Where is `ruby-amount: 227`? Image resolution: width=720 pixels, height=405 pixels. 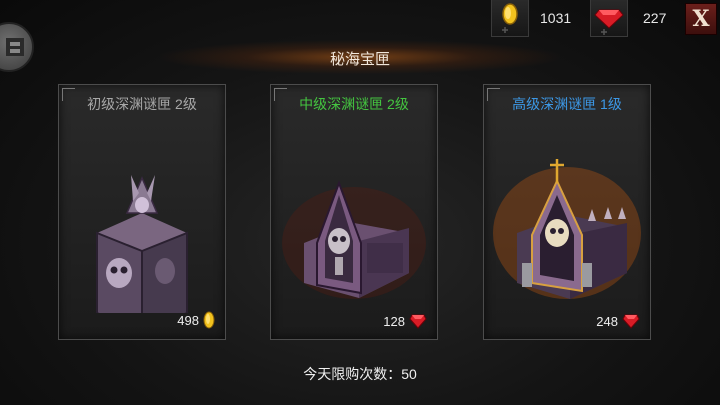
ruby-amount: 227 is located at coordinates (655, 18).